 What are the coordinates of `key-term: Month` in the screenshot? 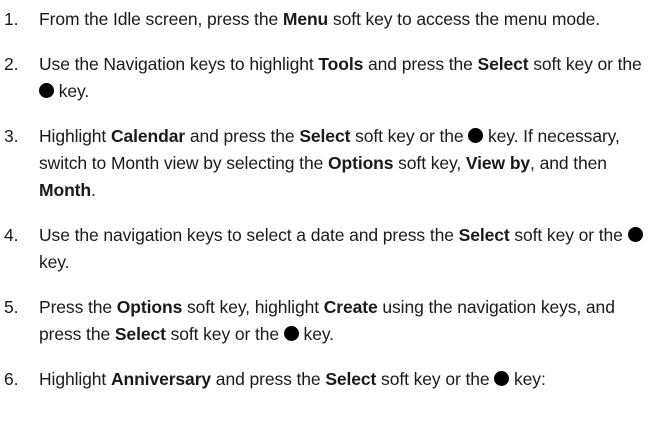 It's located at (65, 190).